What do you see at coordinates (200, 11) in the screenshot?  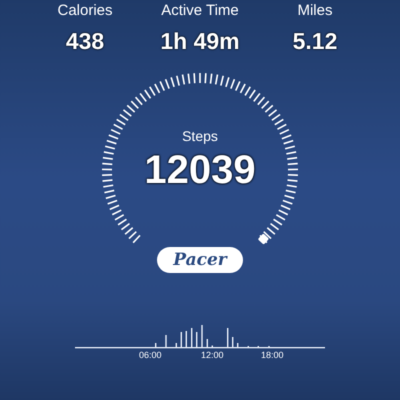 I see `stat-label: Active Time` at bounding box center [200, 11].